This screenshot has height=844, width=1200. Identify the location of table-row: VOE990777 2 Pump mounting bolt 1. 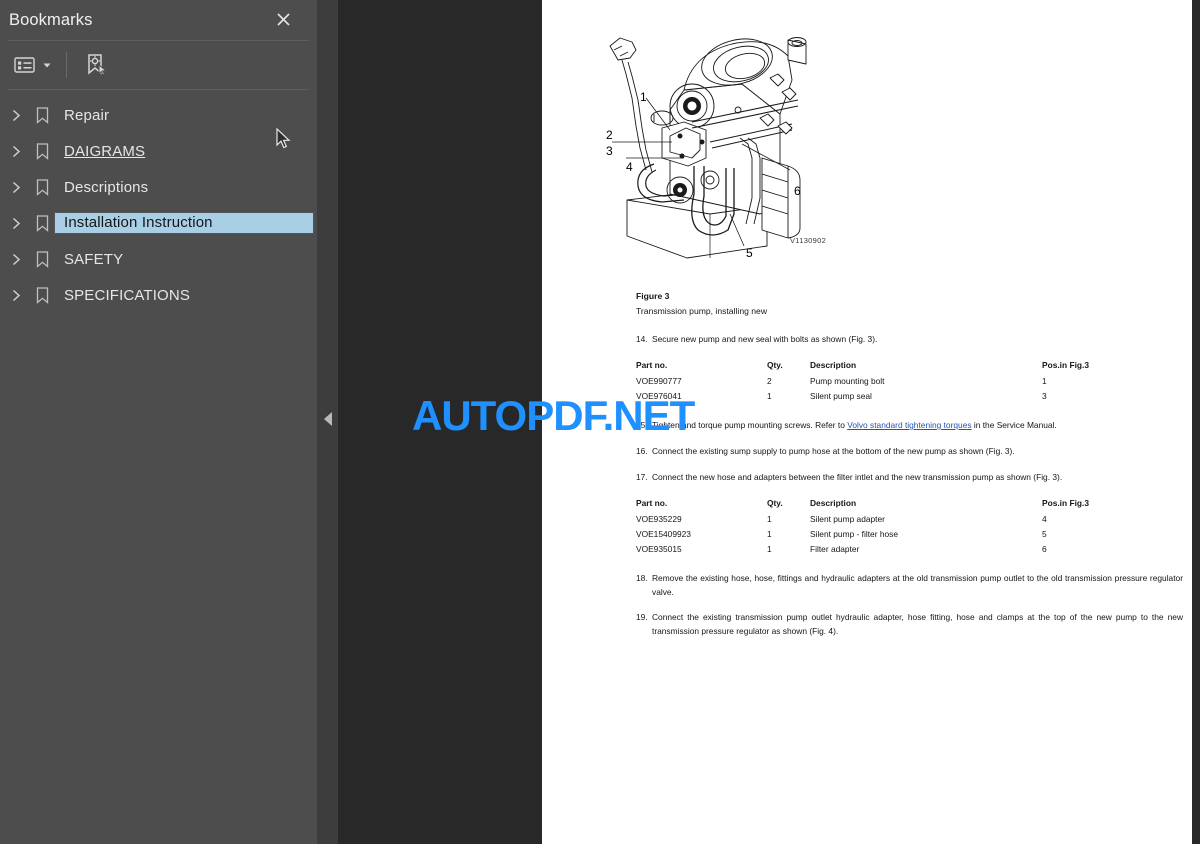
(869, 383).